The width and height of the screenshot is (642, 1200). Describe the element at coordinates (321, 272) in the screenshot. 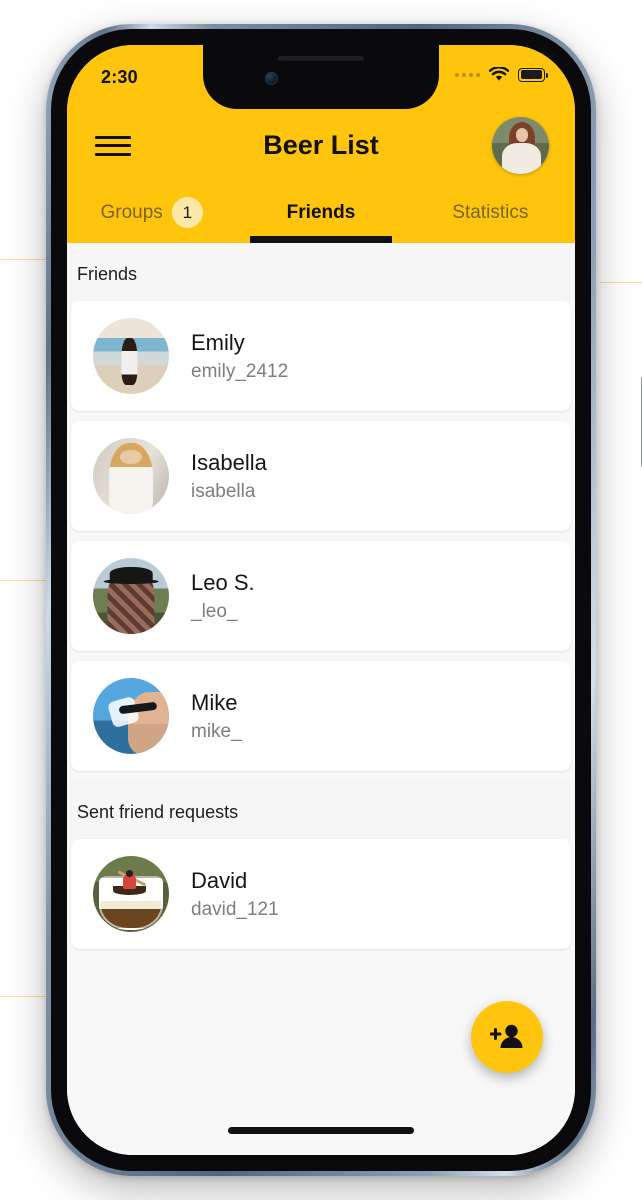

I see `section-header-friends: Friends` at that location.